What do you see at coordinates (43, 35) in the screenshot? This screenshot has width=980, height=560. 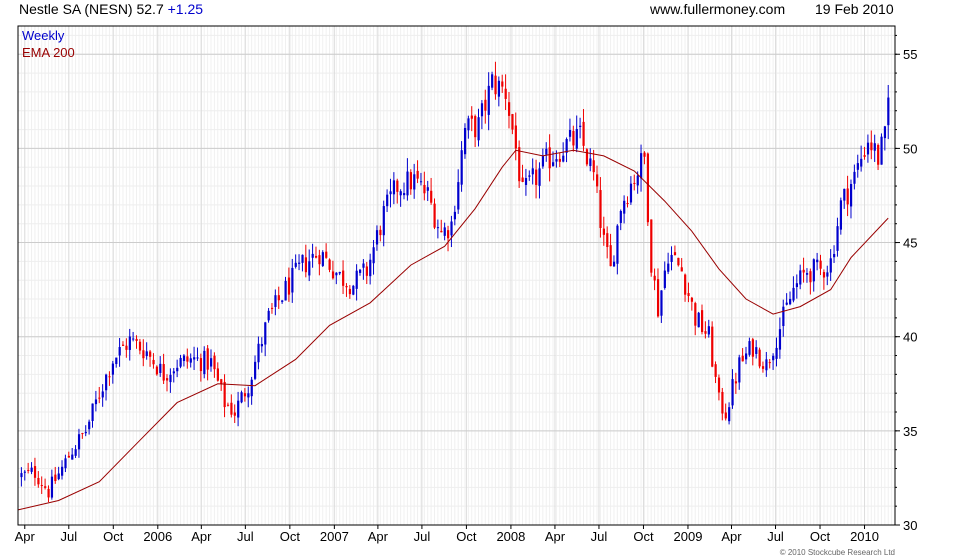 I see `legend-weekly: Weekly` at bounding box center [43, 35].